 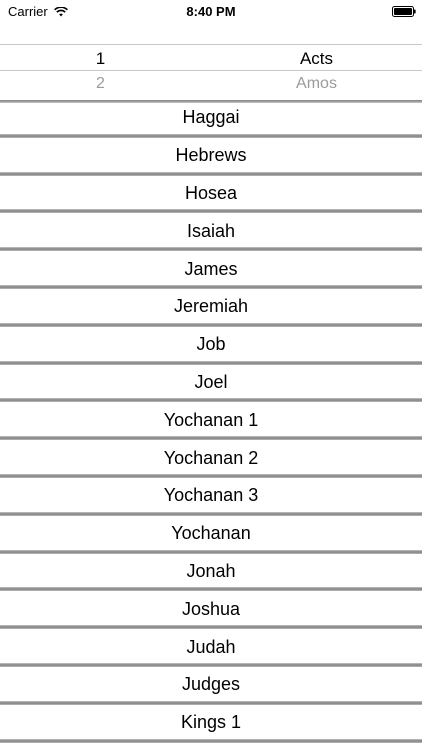 I want to click on book-row: Joel, so click(x=211, y=383).